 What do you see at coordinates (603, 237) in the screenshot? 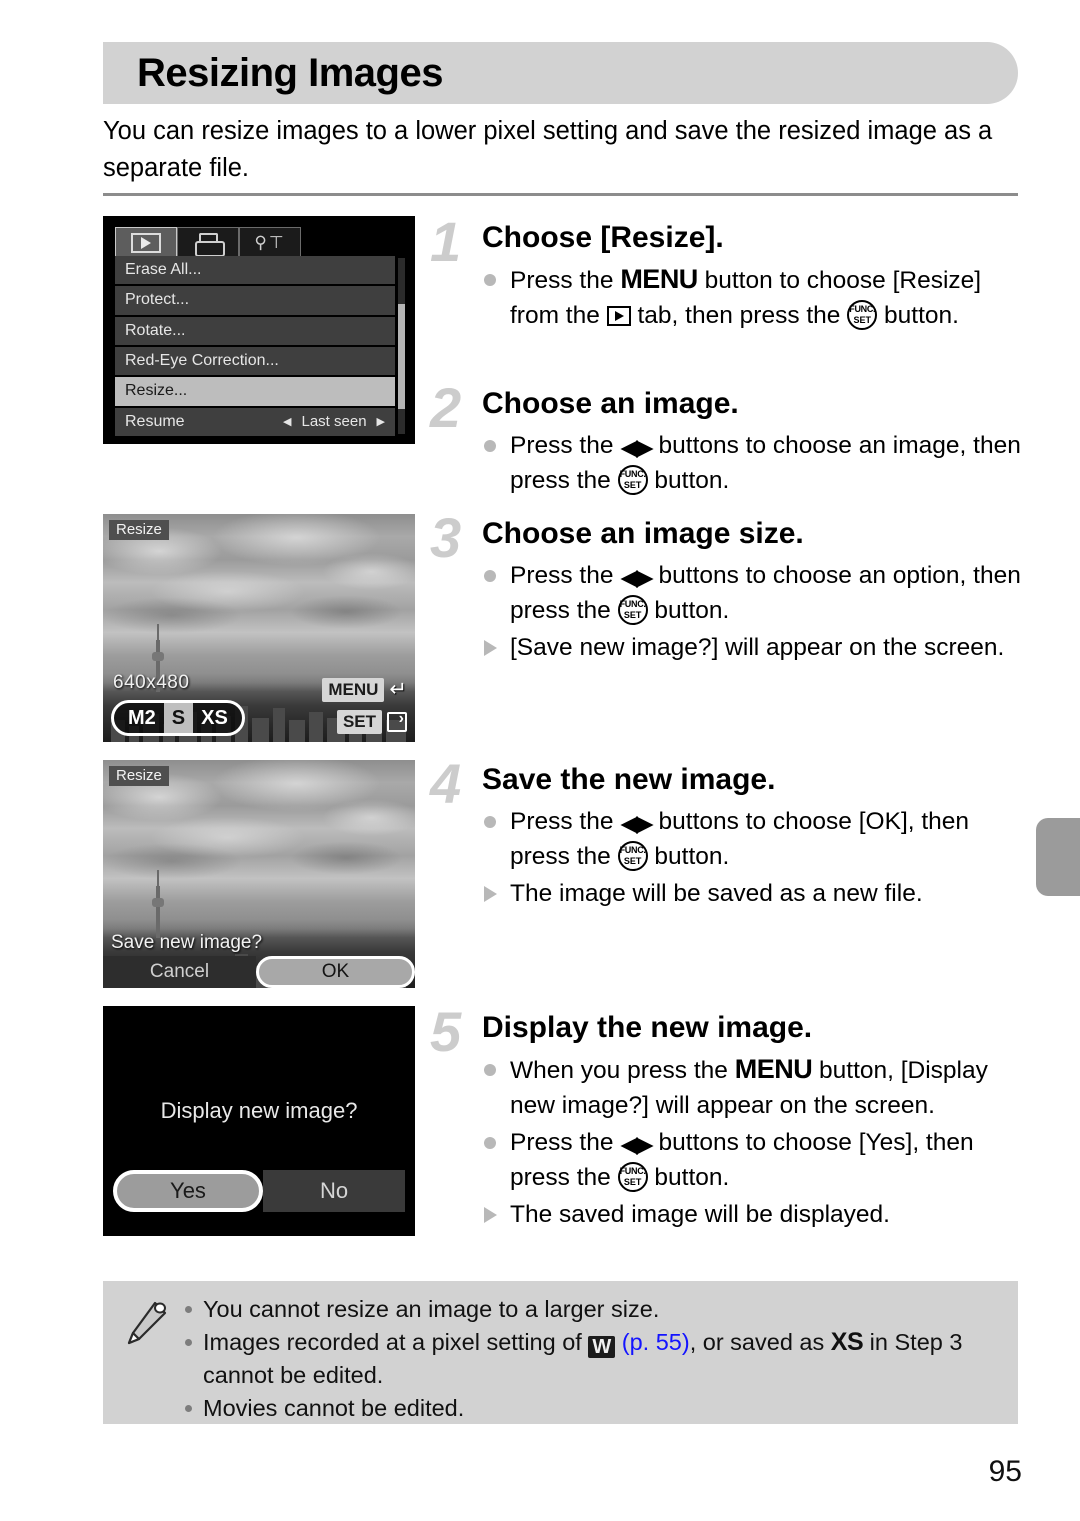
I see `step-heading: Choose [Resize].` at bounding box center [603, 237].